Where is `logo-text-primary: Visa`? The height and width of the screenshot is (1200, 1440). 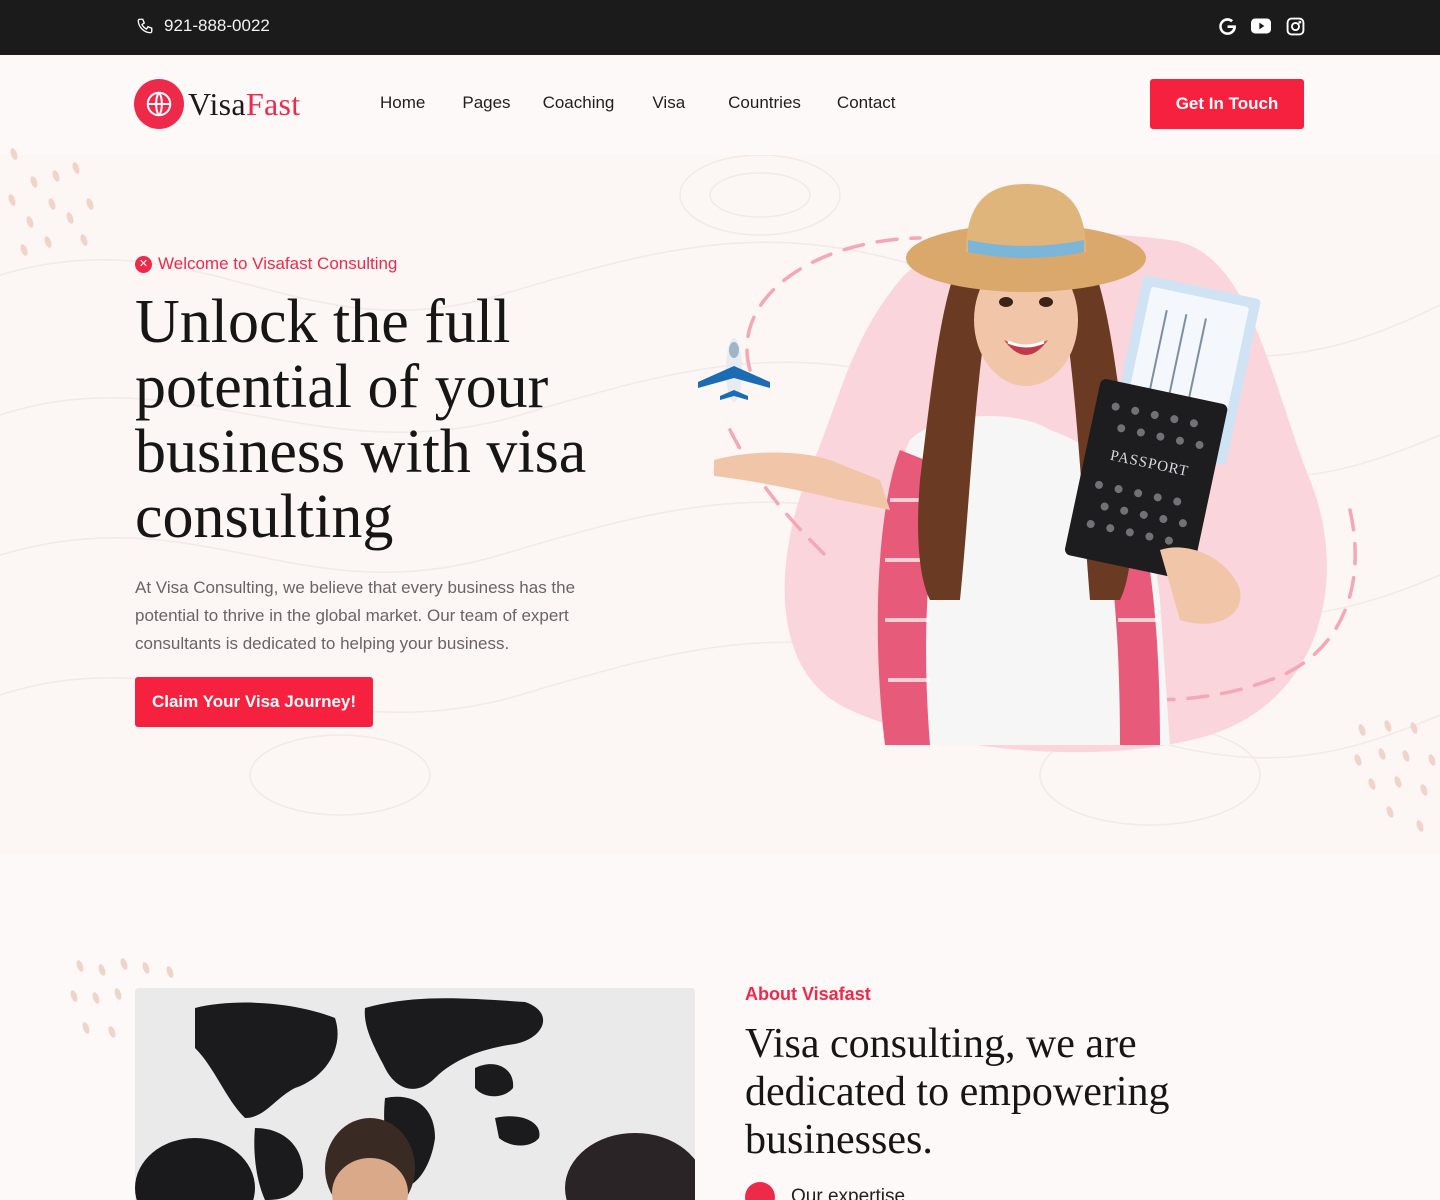
logo-text-primary: Visa is located at coordinates (217, 103).